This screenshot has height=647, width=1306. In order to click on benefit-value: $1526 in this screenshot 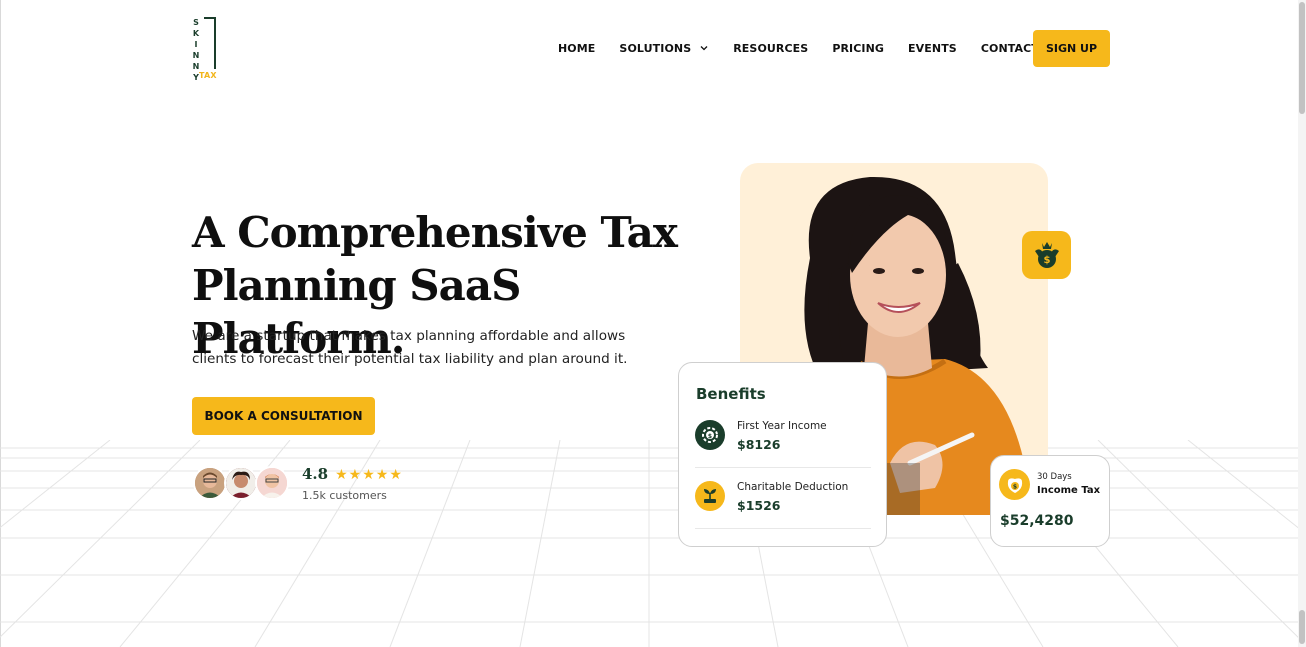, I will do `click(759, 505)`.